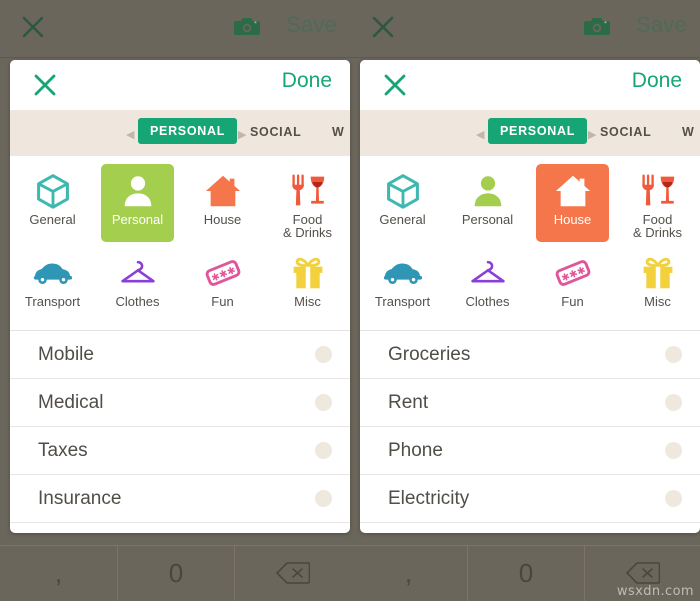 This screenshot has width=700, height=601. What do you see at coordinates (180, 355) in the screenshot?
I see `list-item: Mobile` at bounding box center [180, 355].